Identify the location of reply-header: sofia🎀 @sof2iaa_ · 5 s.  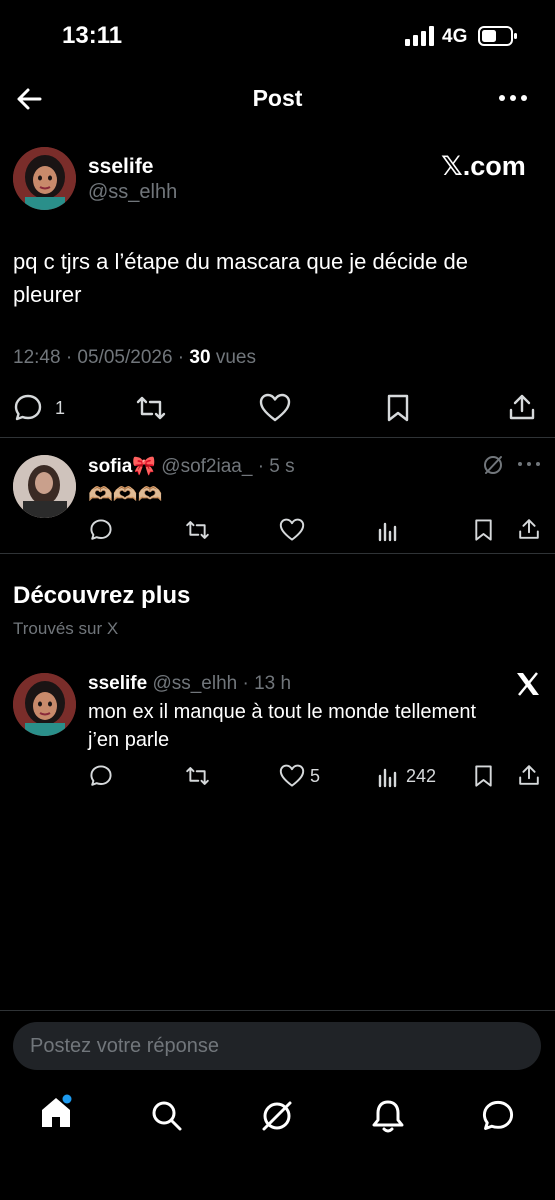
(191, 466).